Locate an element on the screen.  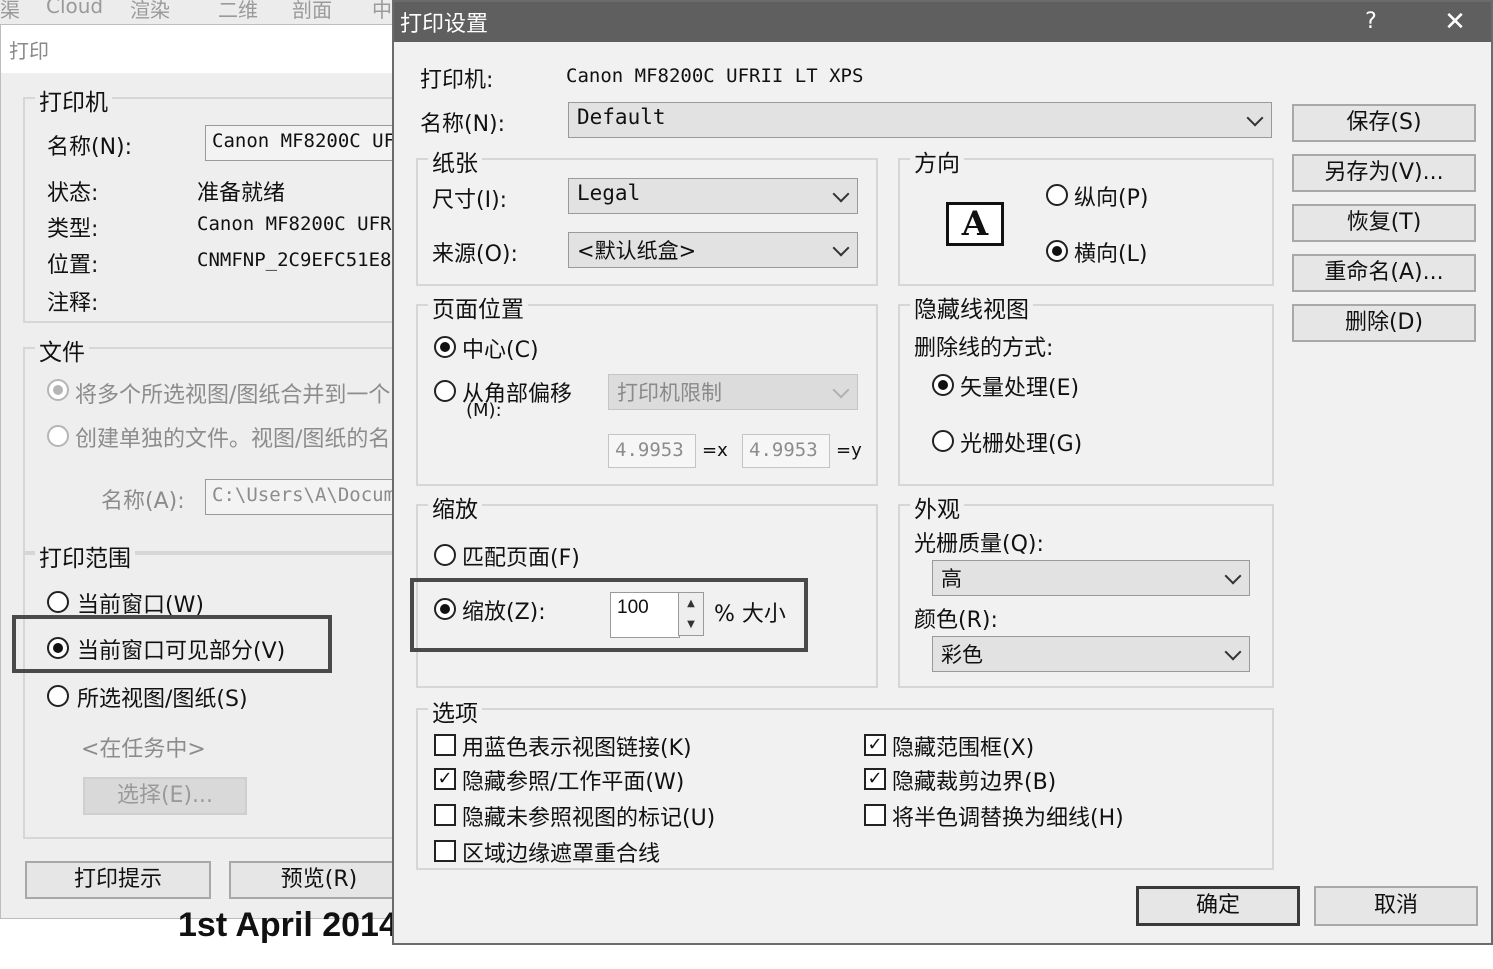
colors-value: 彩色 is located at coordinates (962, 655).